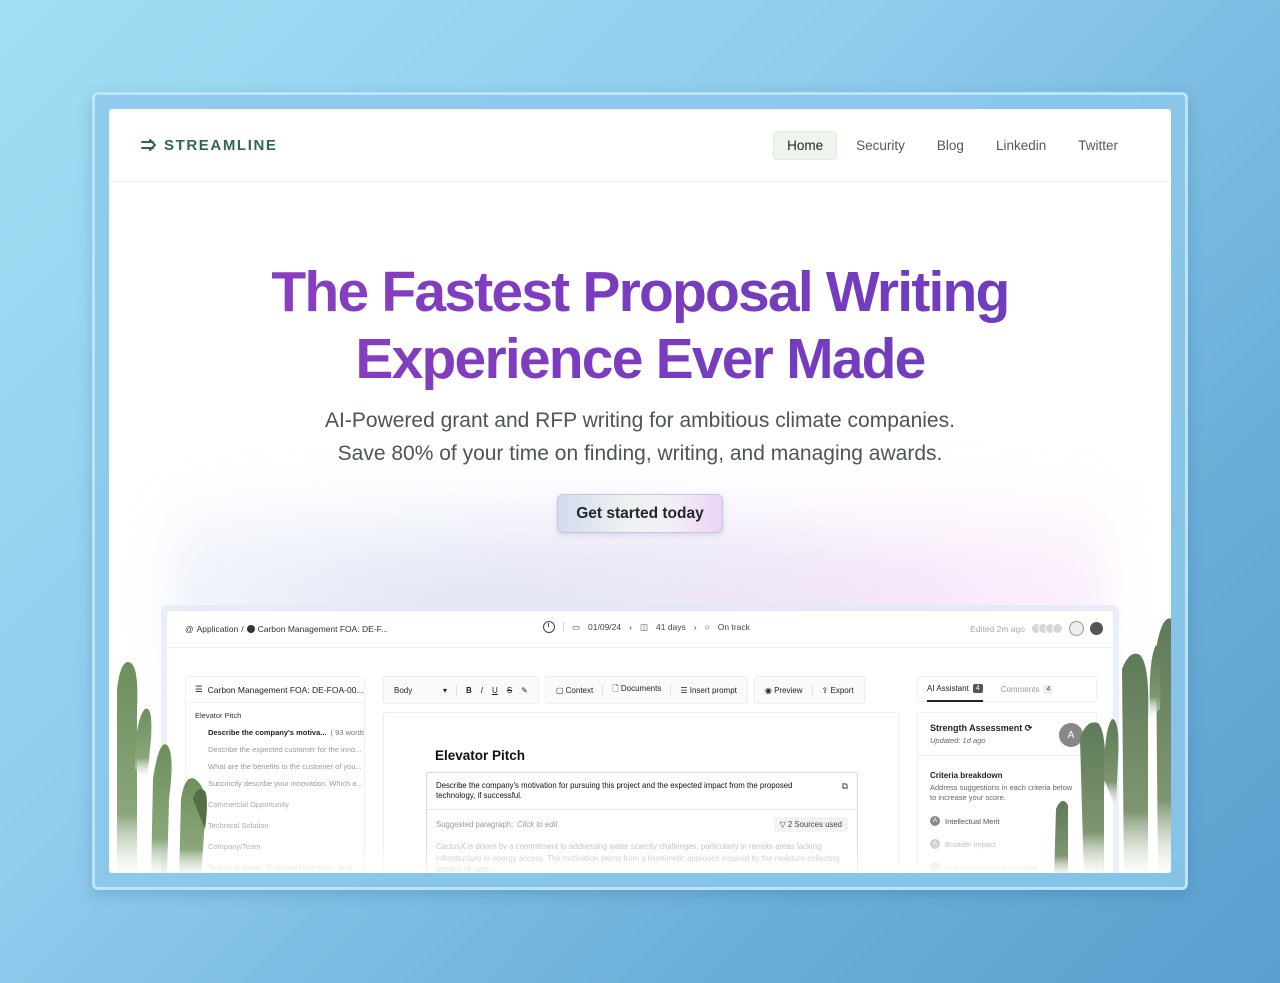  I want to click on status-text: On track, so click(733, 627).